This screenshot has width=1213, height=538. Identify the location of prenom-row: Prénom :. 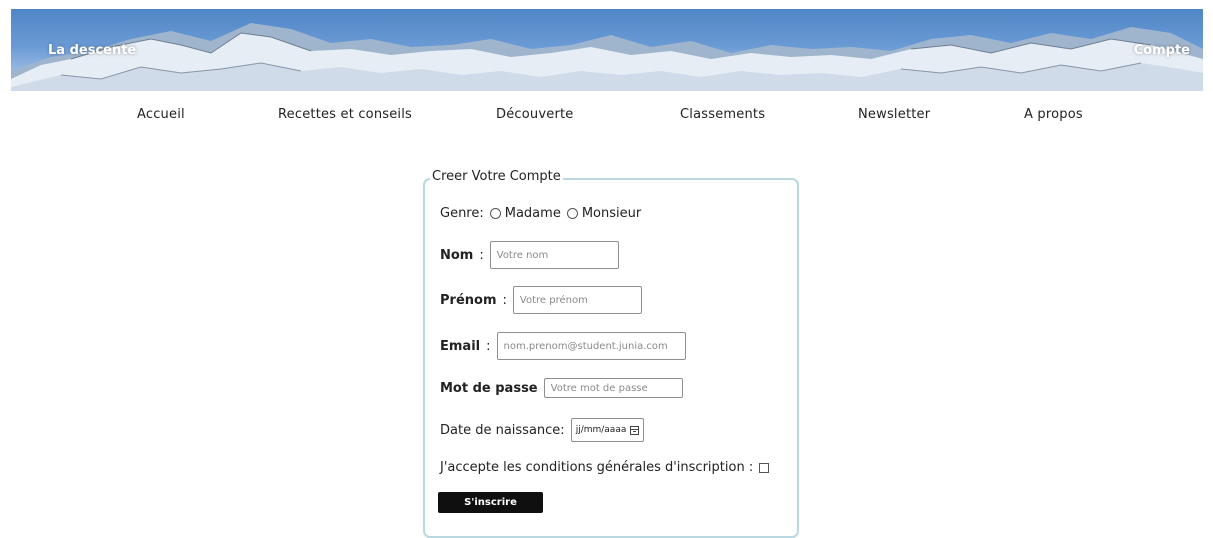
(541, 300).